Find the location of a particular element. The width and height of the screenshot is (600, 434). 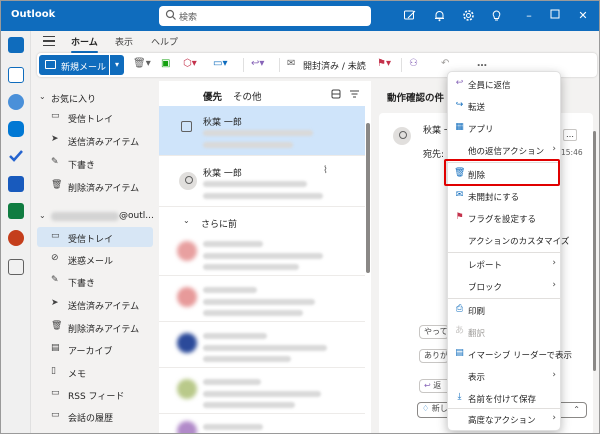

folder-icon: ▭ is located at coordinates (55, 415).